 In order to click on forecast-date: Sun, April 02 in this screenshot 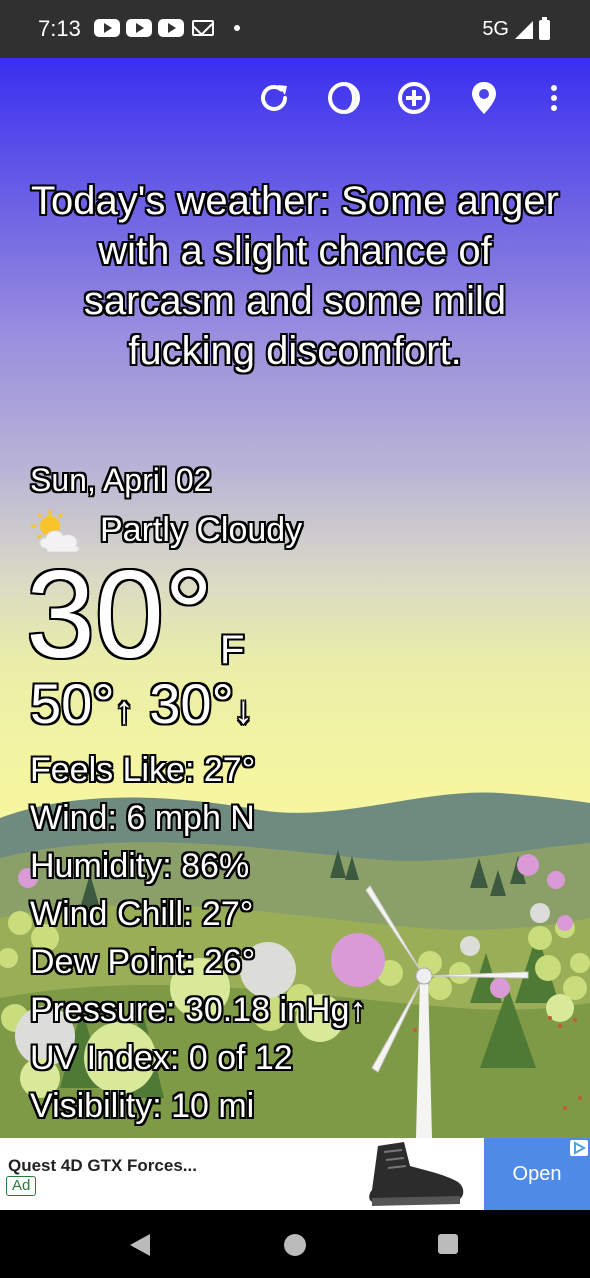, I will do `click(121, 480)`.